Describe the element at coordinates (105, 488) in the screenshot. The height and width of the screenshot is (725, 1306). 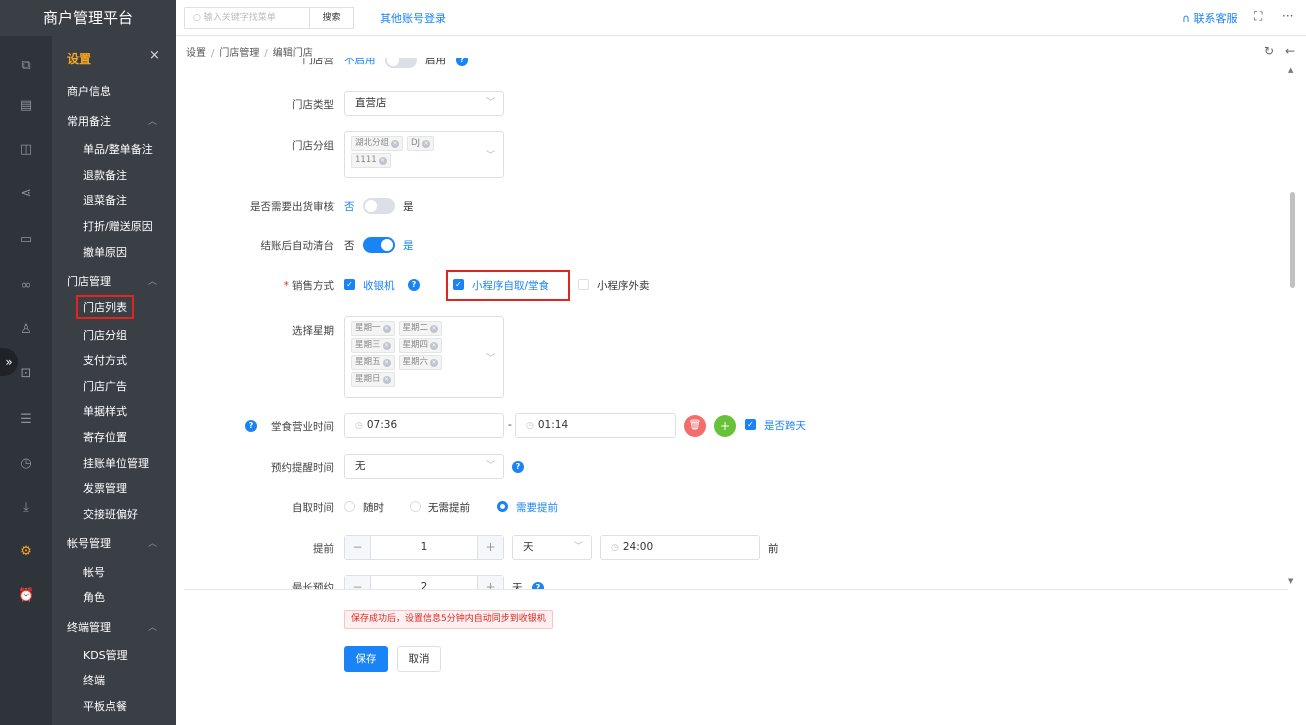
I see `sidebar-item-invoice-management: 发票管理` at that location.